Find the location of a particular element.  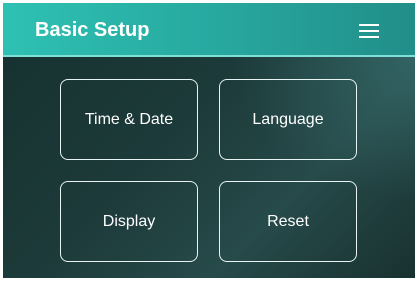

hamburger-menu-icon is located at coordinates (368, 31).